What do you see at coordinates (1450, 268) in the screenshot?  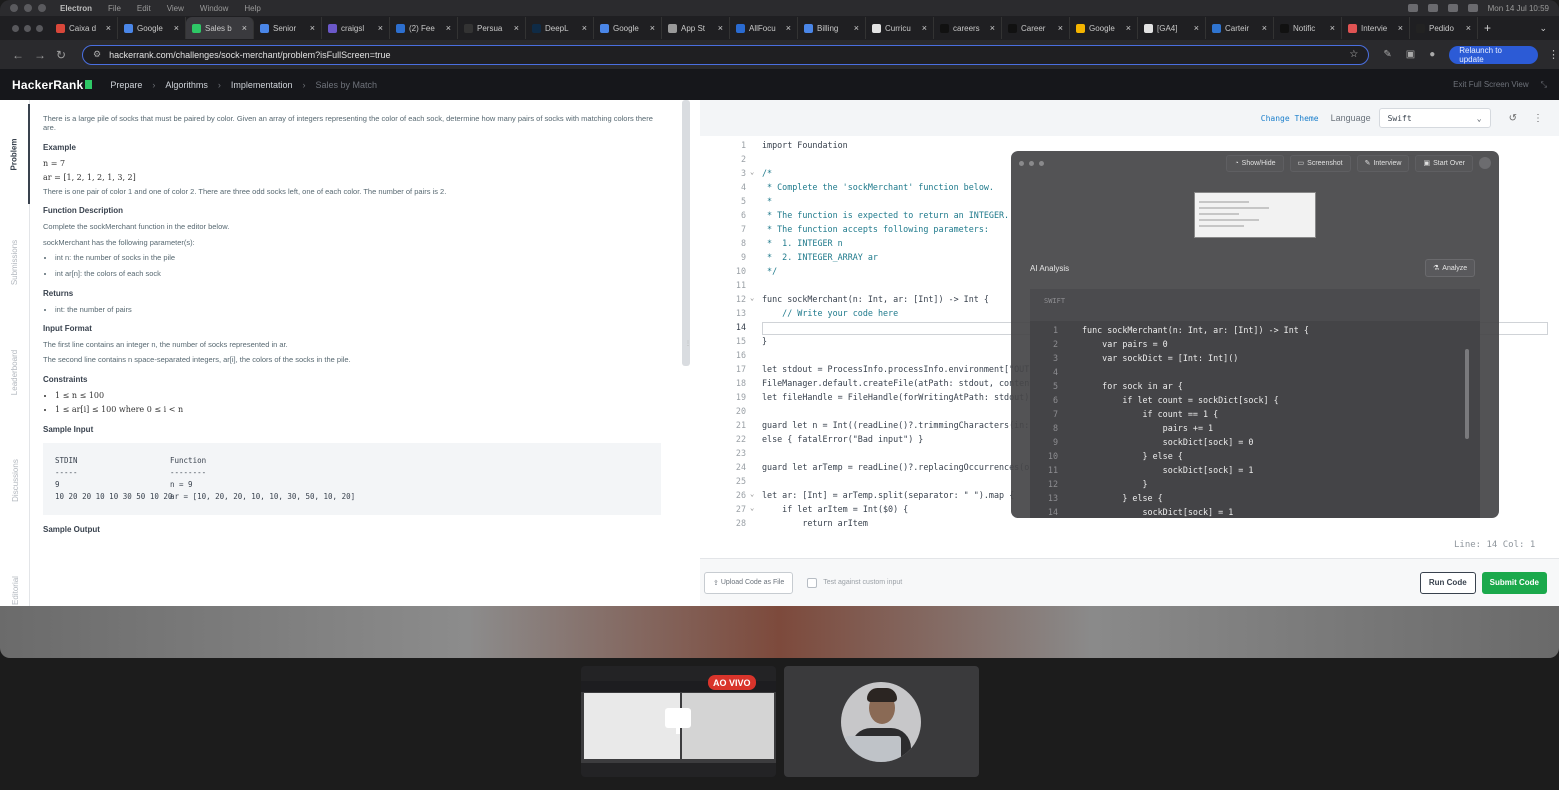 I see `analyze-button: ⚗ Analyze` at bounding box center [1450, 268].